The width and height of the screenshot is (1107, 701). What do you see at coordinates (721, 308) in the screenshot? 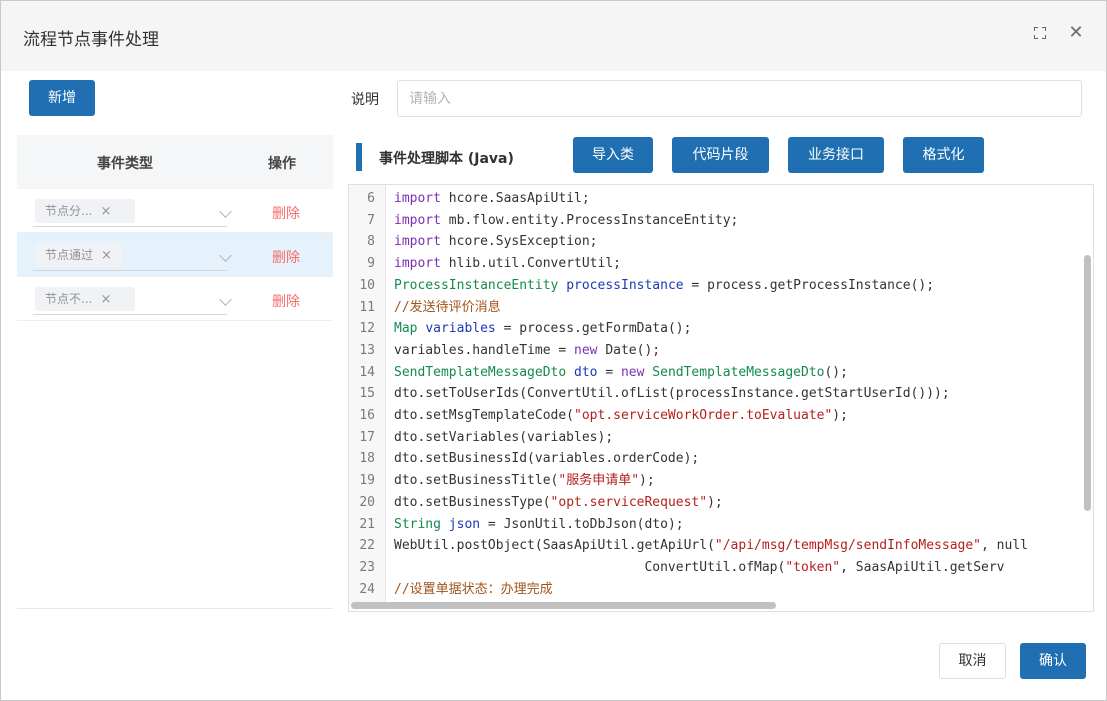
I see `code-line: 11 //发送待评价消息` at bounding box center [721, 308].